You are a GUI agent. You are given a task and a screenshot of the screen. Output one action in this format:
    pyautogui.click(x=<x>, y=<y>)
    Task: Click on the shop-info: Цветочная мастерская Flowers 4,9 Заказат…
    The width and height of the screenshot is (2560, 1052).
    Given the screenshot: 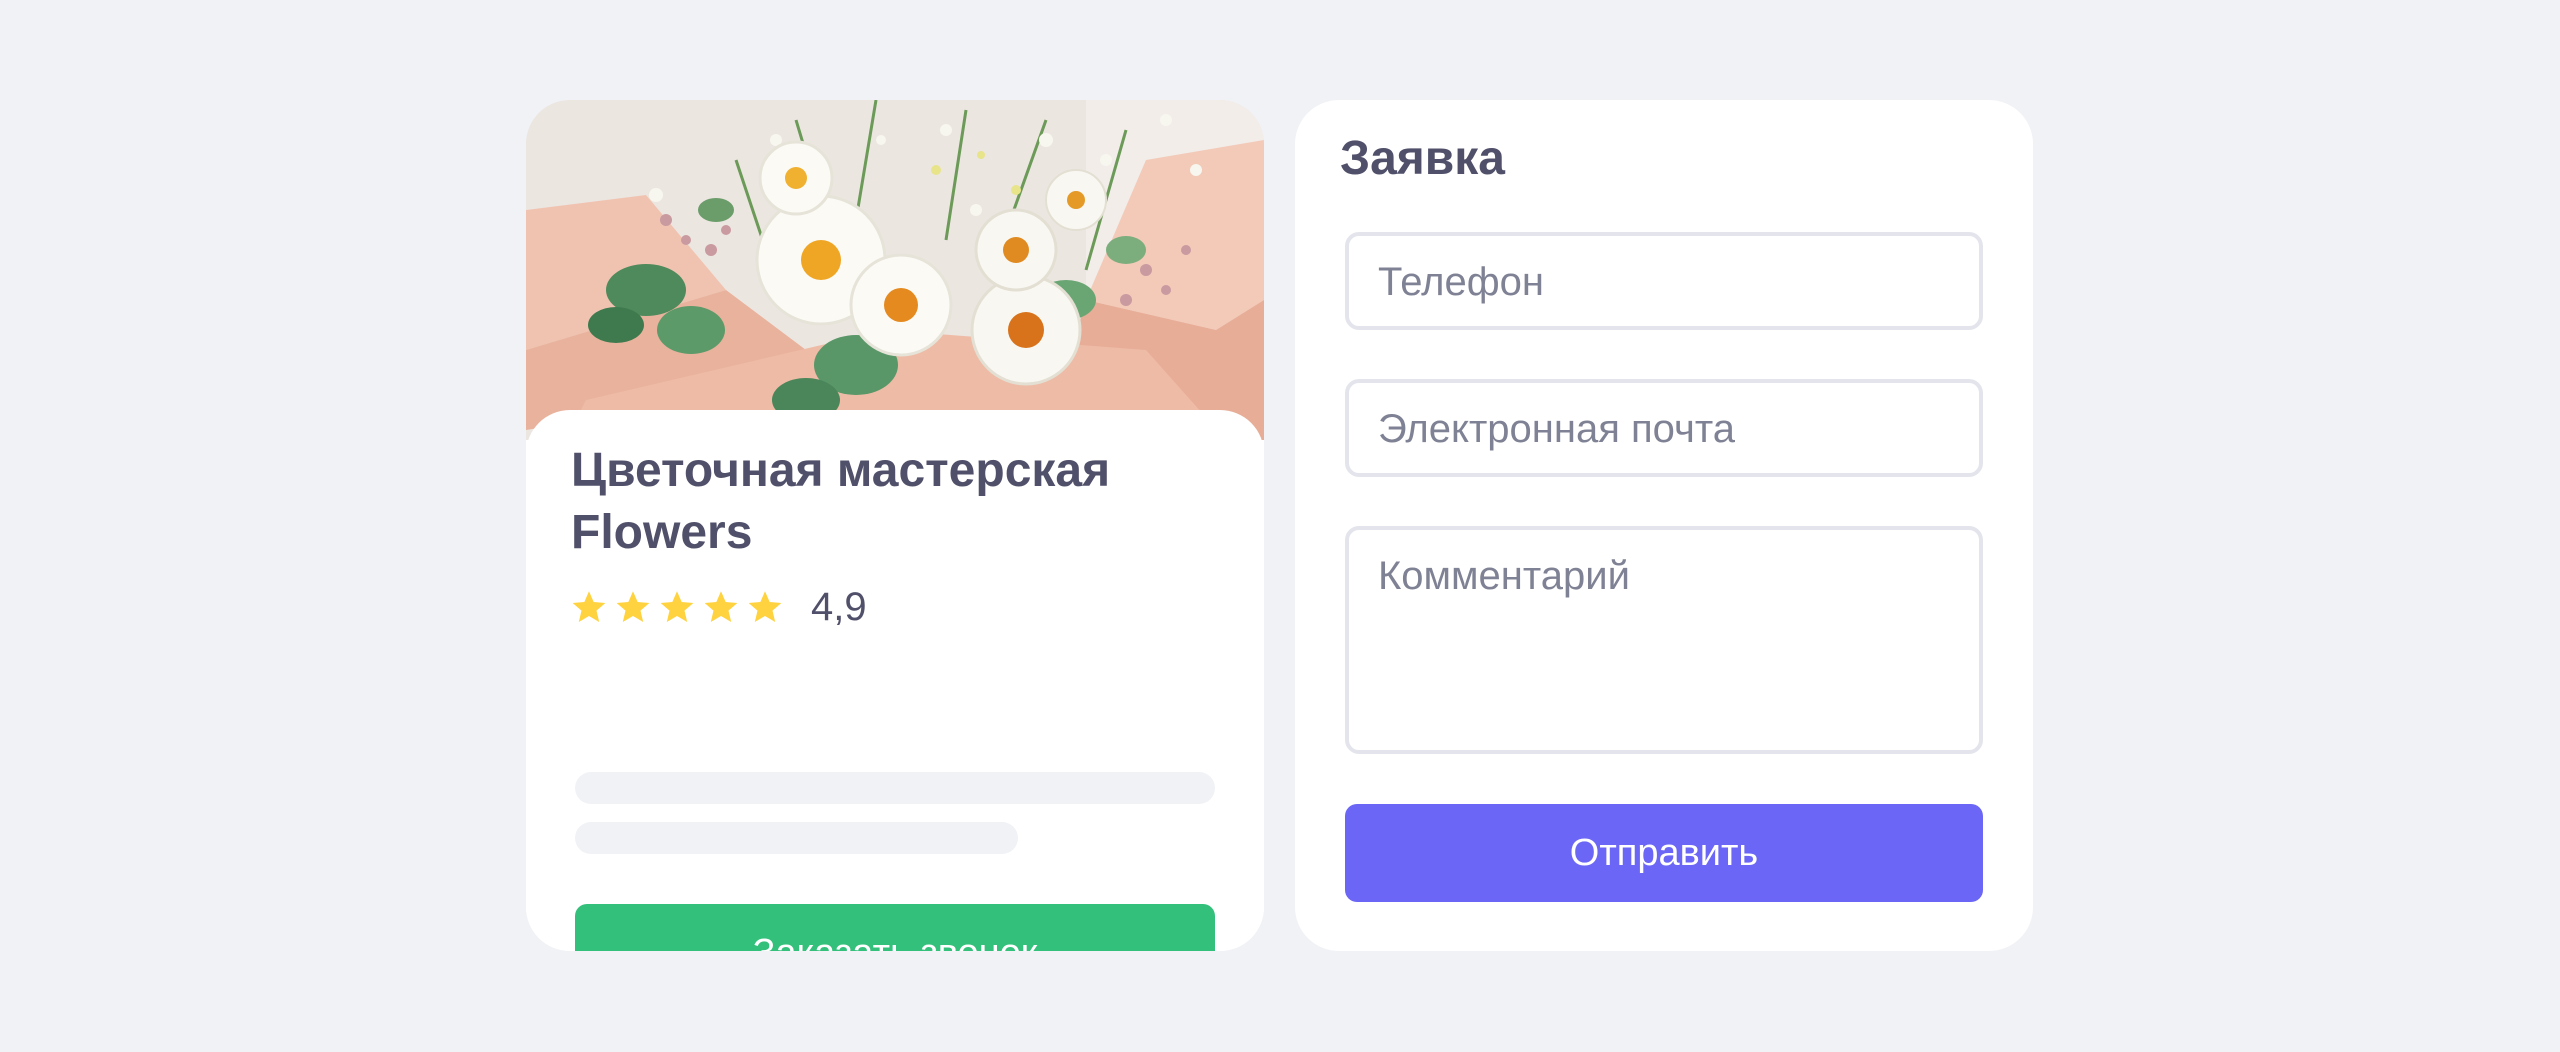 What is the action you would take?
    pyautogui.click(x=895, y=680)
    